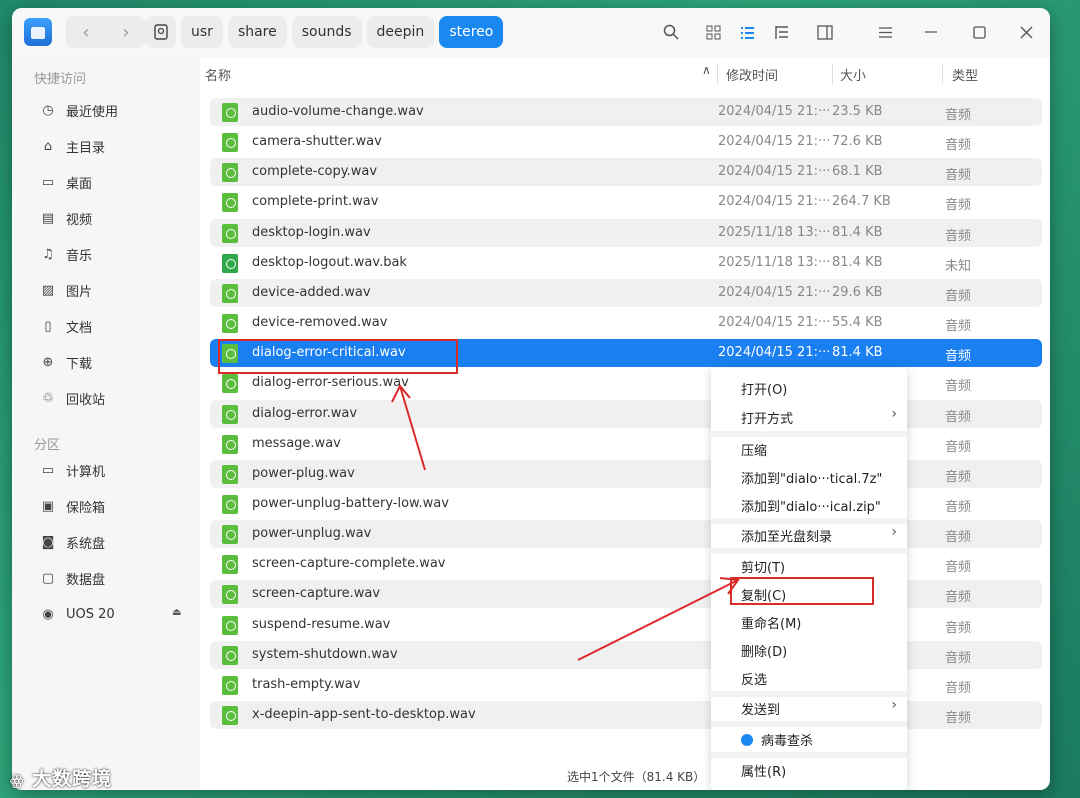 This screenshot has width=1080, height=798. What do you see at coordinates (565, 522) in the screenshot?
I see `annotation-arrows` at bounding box center [565, 522].